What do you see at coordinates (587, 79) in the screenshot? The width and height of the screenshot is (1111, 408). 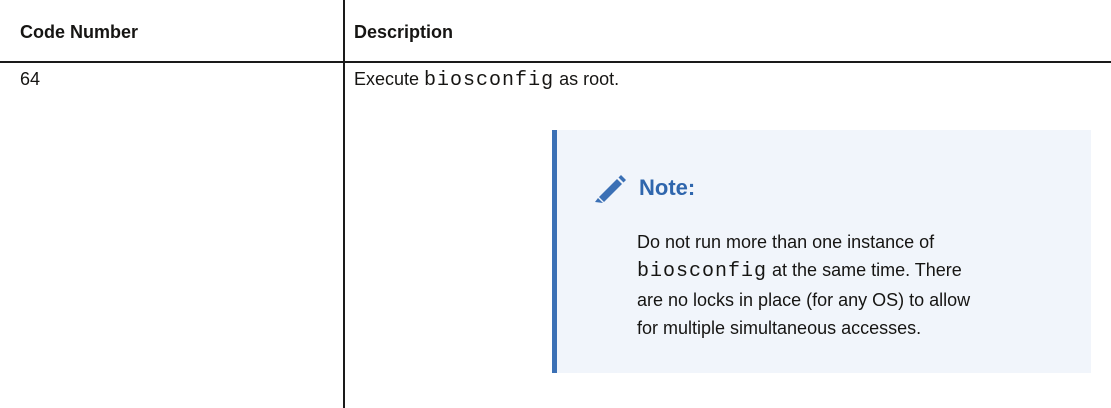 I see `description-suffix: as root.` at bounding box center [587, 79].